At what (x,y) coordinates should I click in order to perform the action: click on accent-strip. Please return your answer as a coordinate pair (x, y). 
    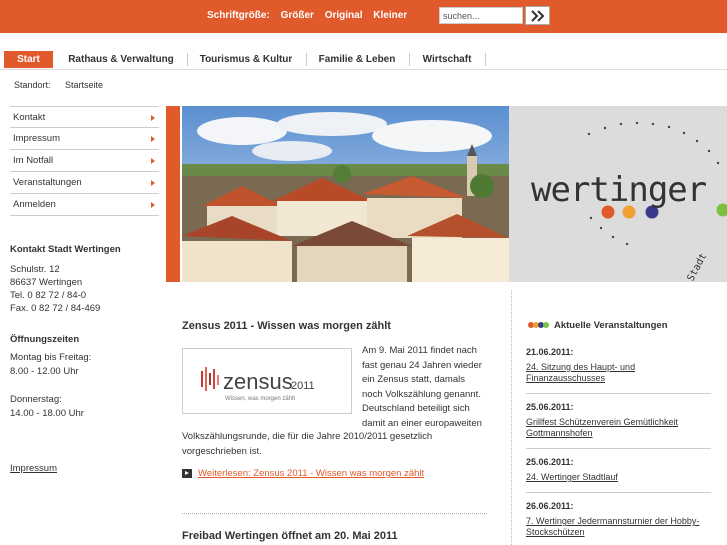
    Looking at the image, I should click on (173, 194).